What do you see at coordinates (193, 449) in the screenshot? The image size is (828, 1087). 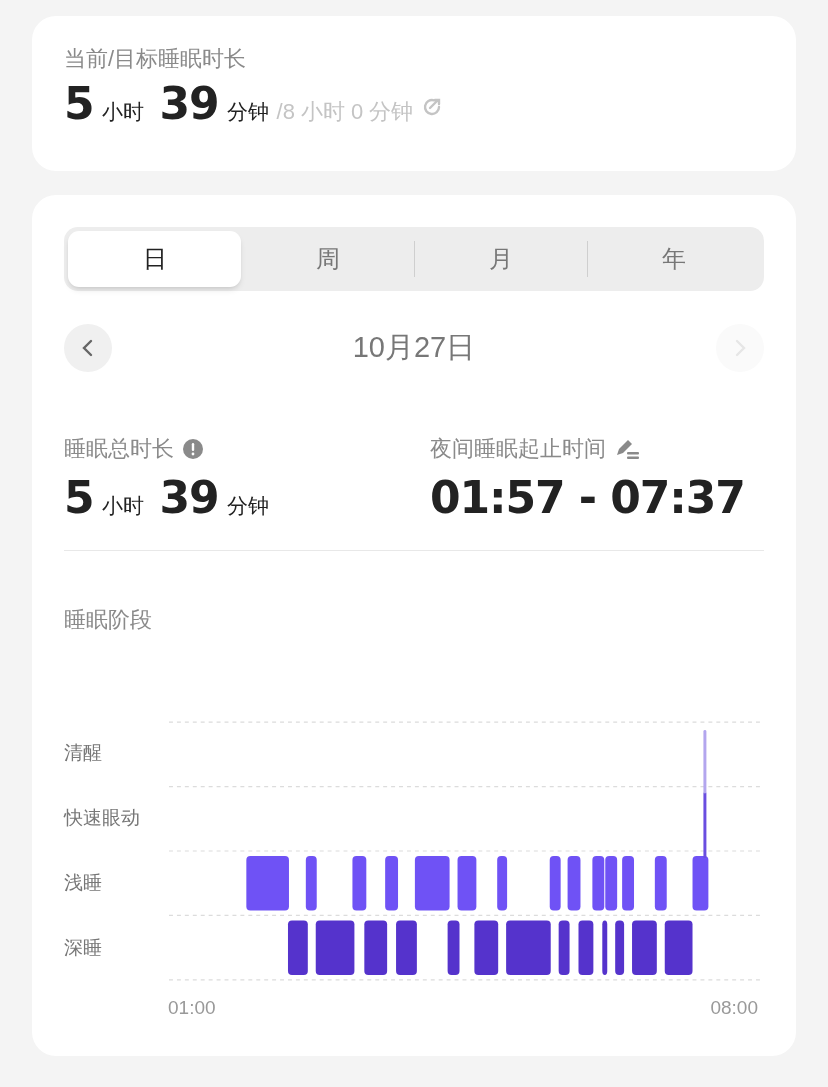 I see `info-icon` at bounding box center [193, 449].